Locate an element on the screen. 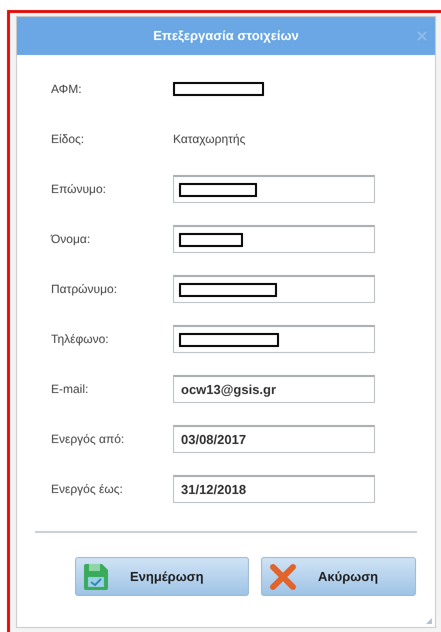 This screenshot has height=632, width=441. cancel-button: Ακύρωση is located at coordinates (338, 576).